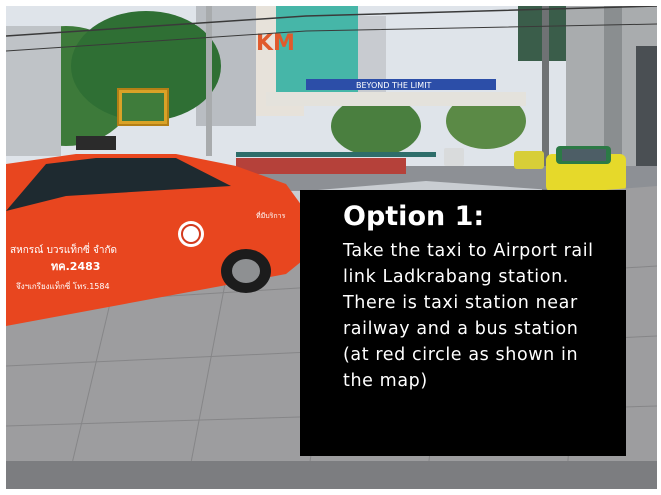 The image size is (661, 495). Describe the element at coordinates (96, 143) in the screenshot. I see `taxi-roof-sign` at that location.